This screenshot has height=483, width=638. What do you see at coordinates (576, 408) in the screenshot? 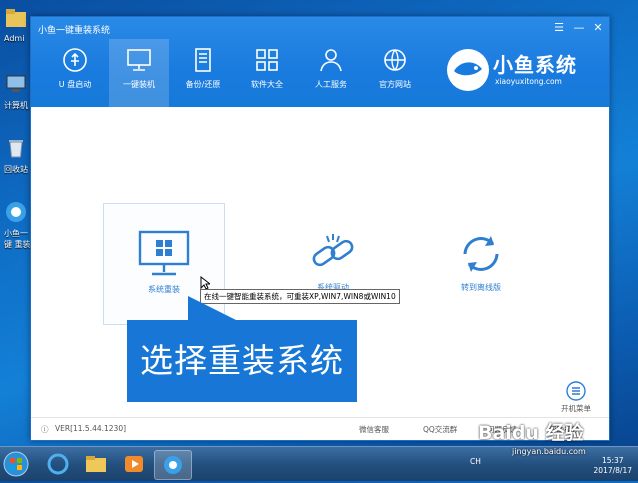
I see `boot-menu-label: 开机菜单` at bounding box center [576, 408].